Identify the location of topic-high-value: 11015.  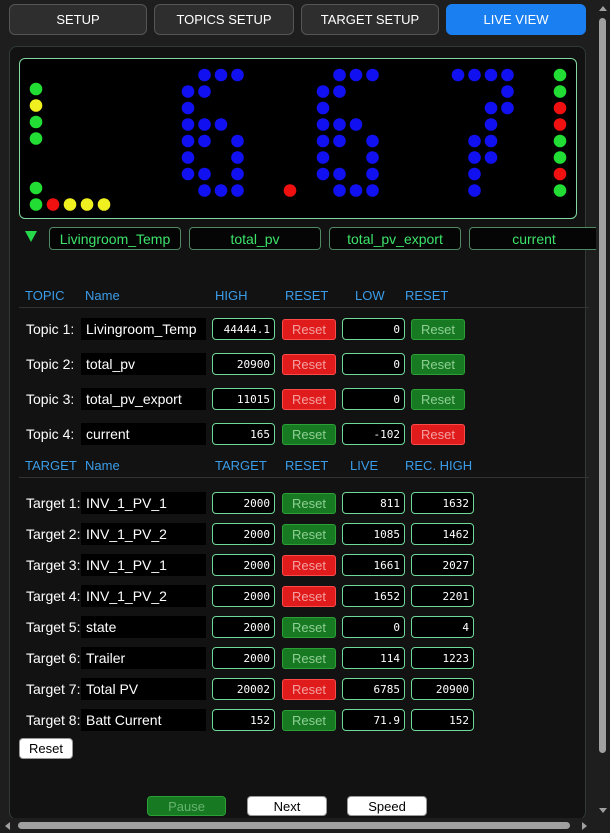
(243, 399).